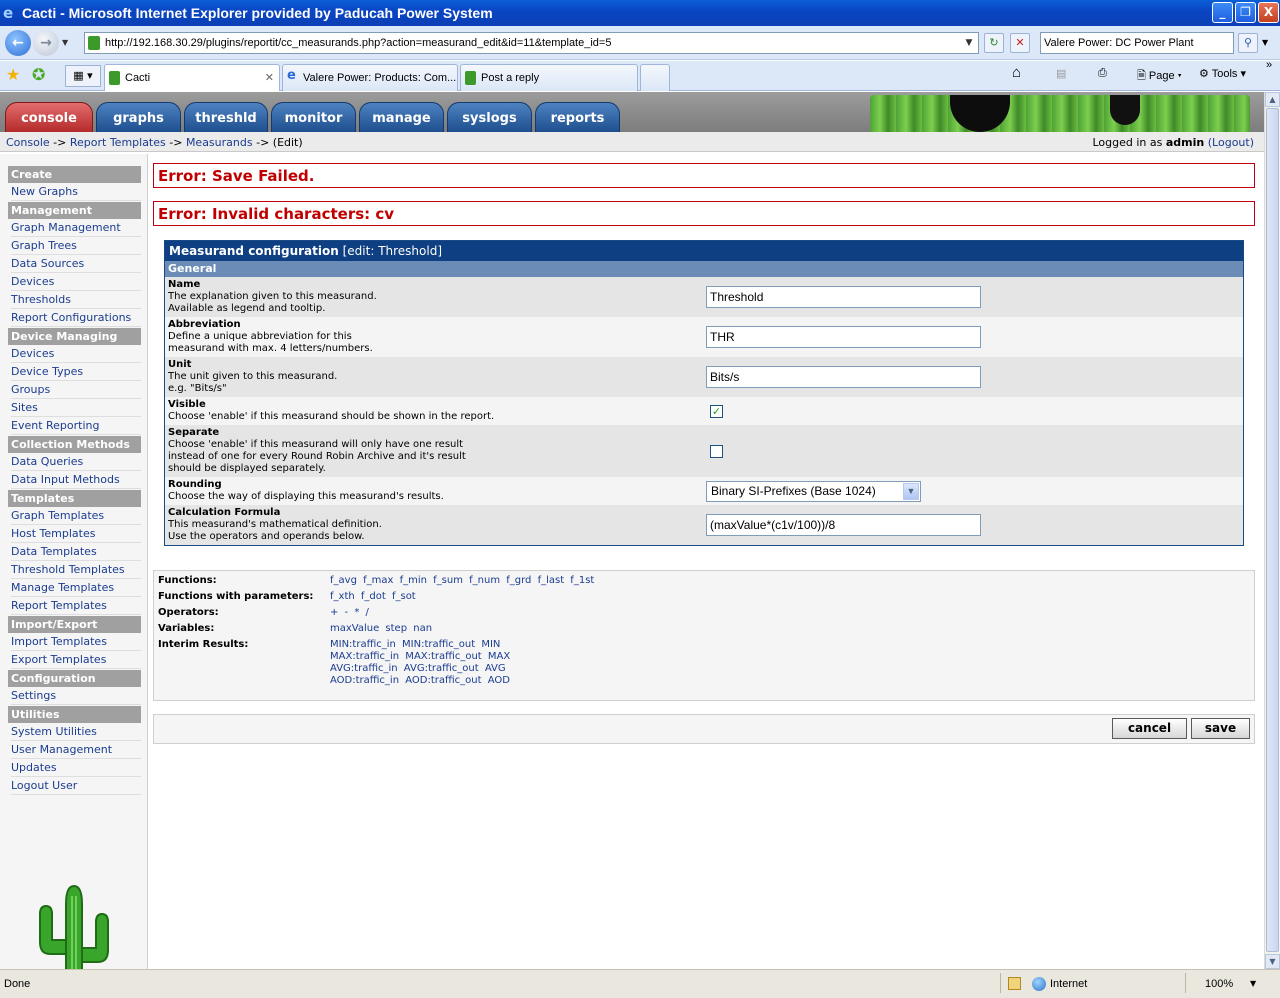 Image resolution: width=1280 pixels, height=998 pixels. Describe the element at coordinates (1272, 99) in the screenshot. I see `scroll-up-icon: ▲` at that location.